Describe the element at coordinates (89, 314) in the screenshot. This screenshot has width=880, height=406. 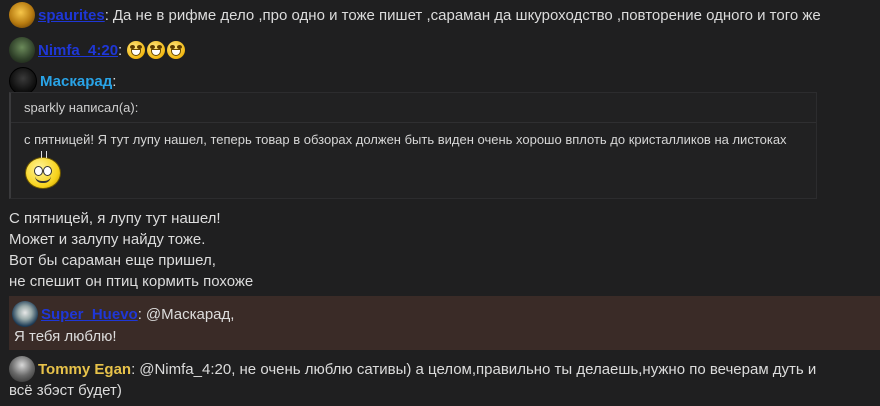
I see `username: Super_Huevo` at that location.